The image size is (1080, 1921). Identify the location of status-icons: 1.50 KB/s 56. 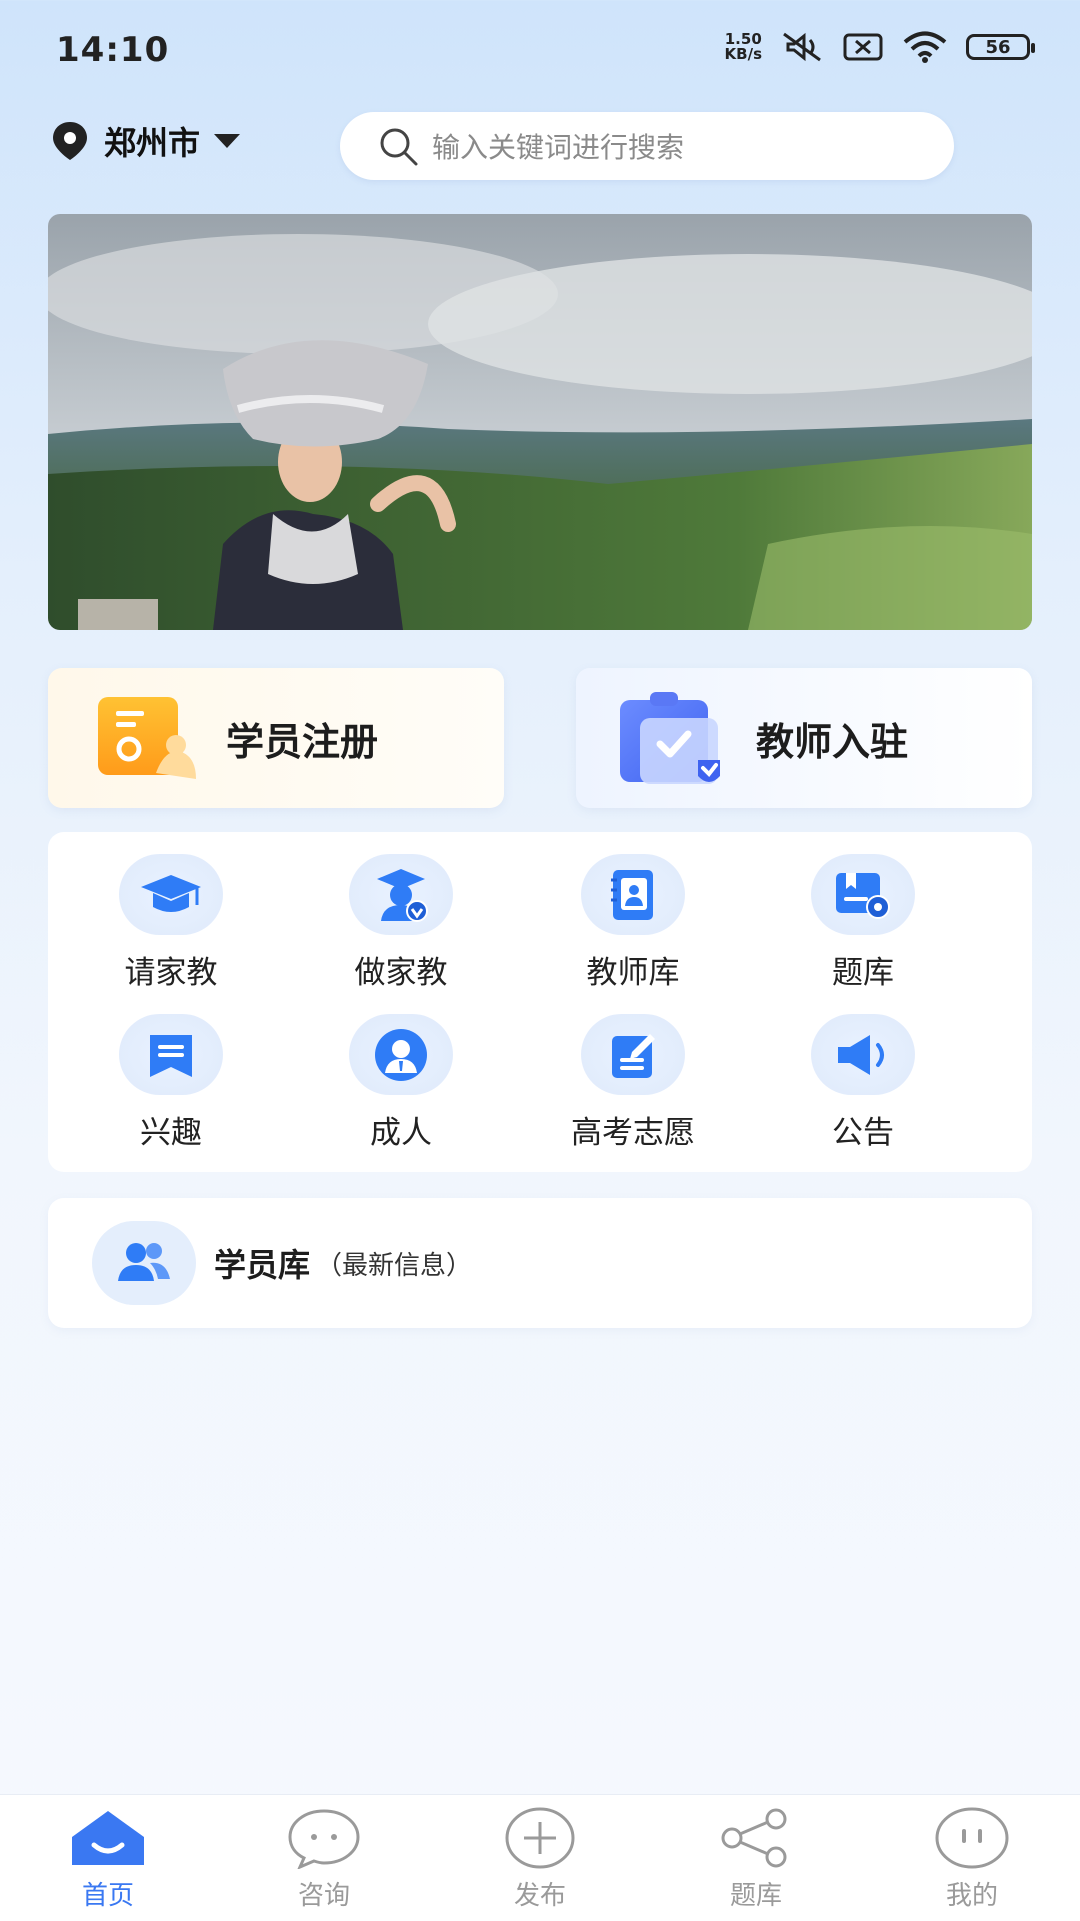
(879, 47).